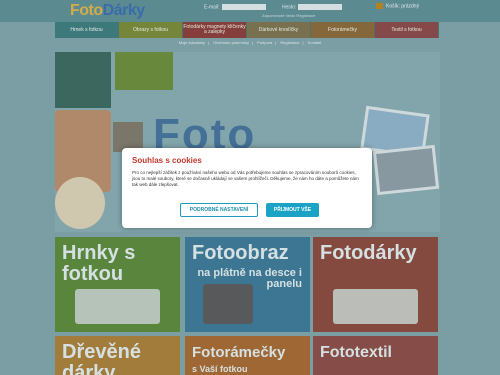 The height and width of the screenshot is (375, 500). I want to click on cookie-settings-button: PODROBNÉ NASTAVENÍ, so click(219, 210).